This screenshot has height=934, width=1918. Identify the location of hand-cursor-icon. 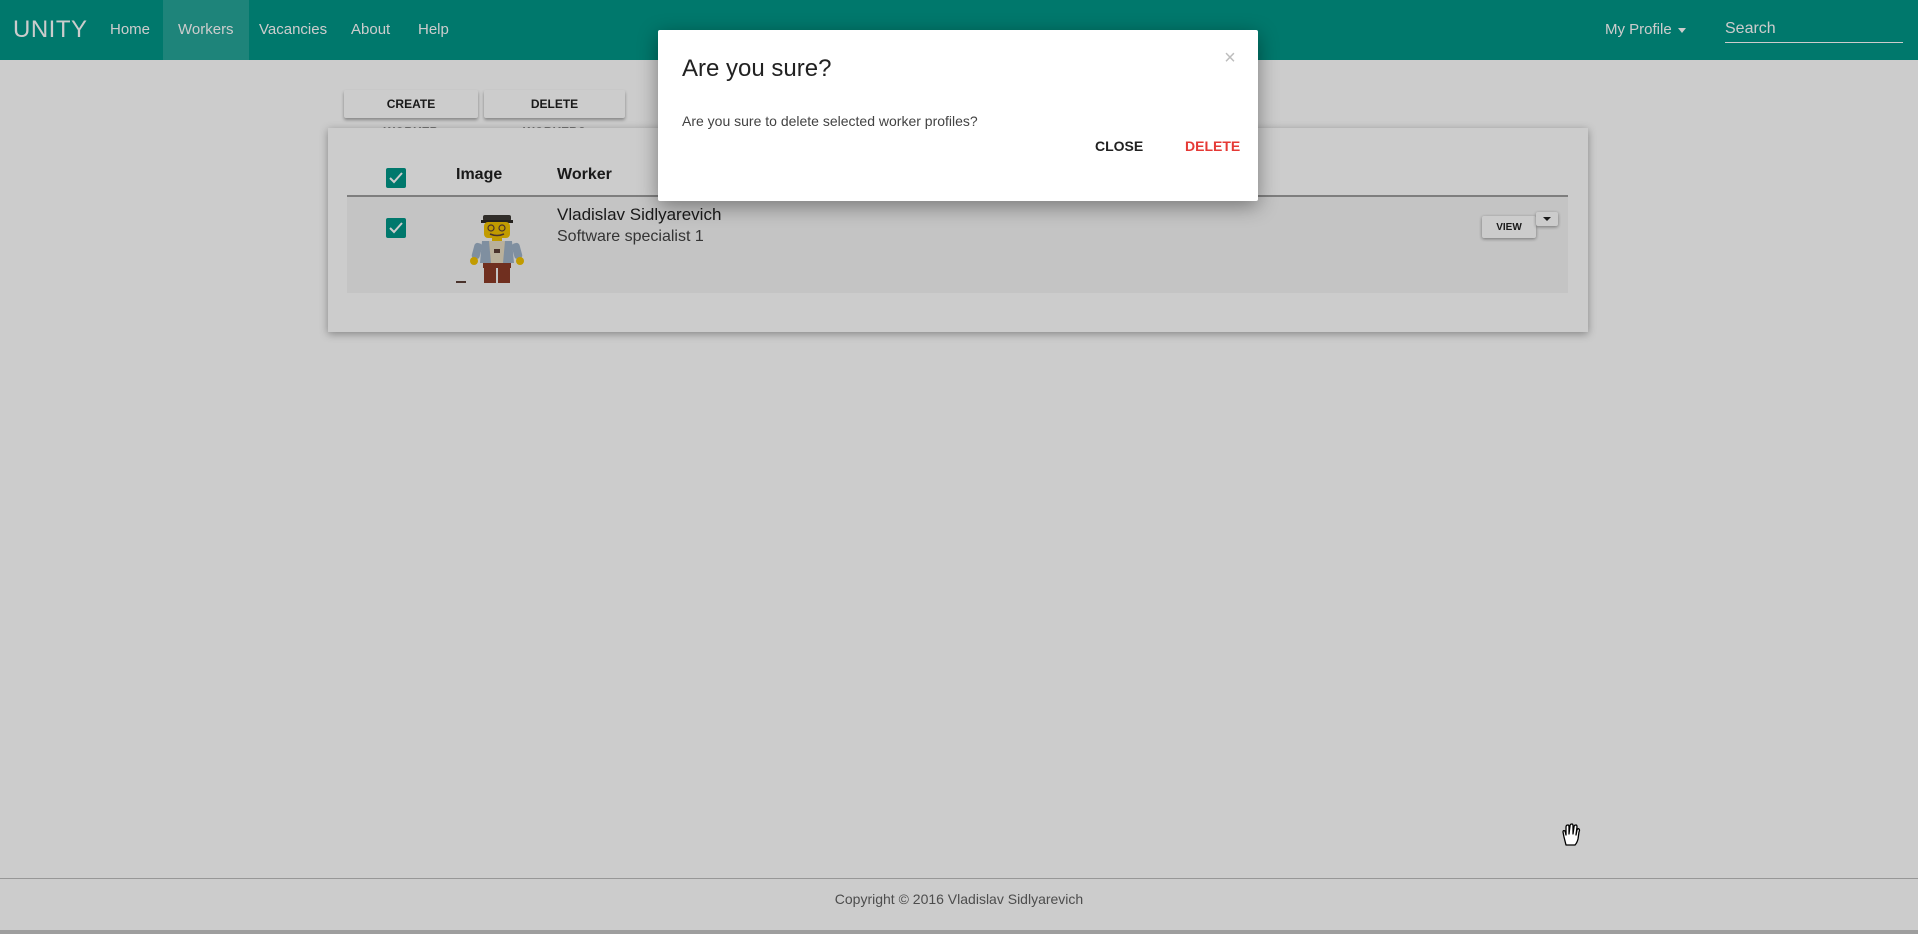
(1571, 834).